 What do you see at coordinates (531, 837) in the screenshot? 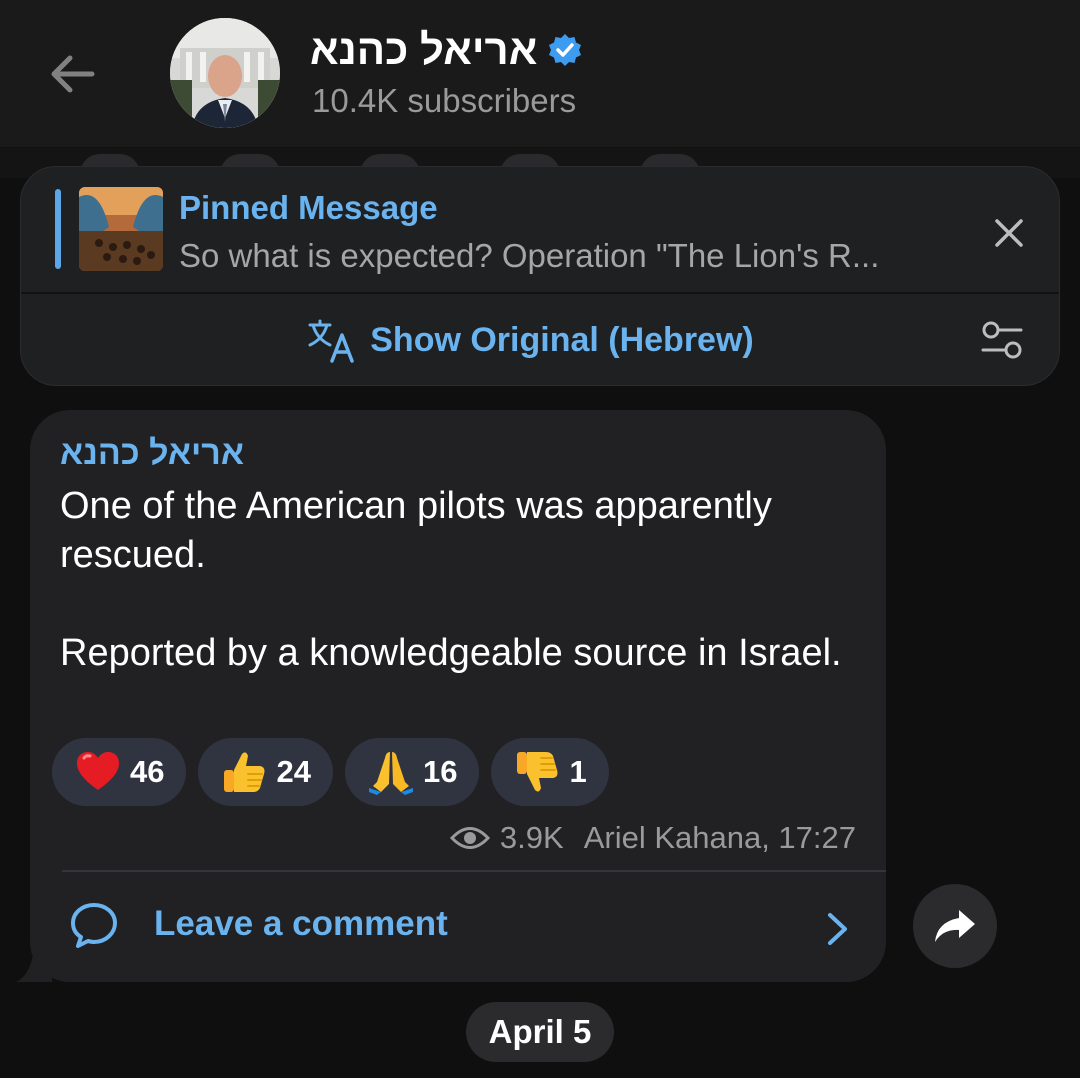
I see `view-count: 3.9K` at bounding box center [531, 837].